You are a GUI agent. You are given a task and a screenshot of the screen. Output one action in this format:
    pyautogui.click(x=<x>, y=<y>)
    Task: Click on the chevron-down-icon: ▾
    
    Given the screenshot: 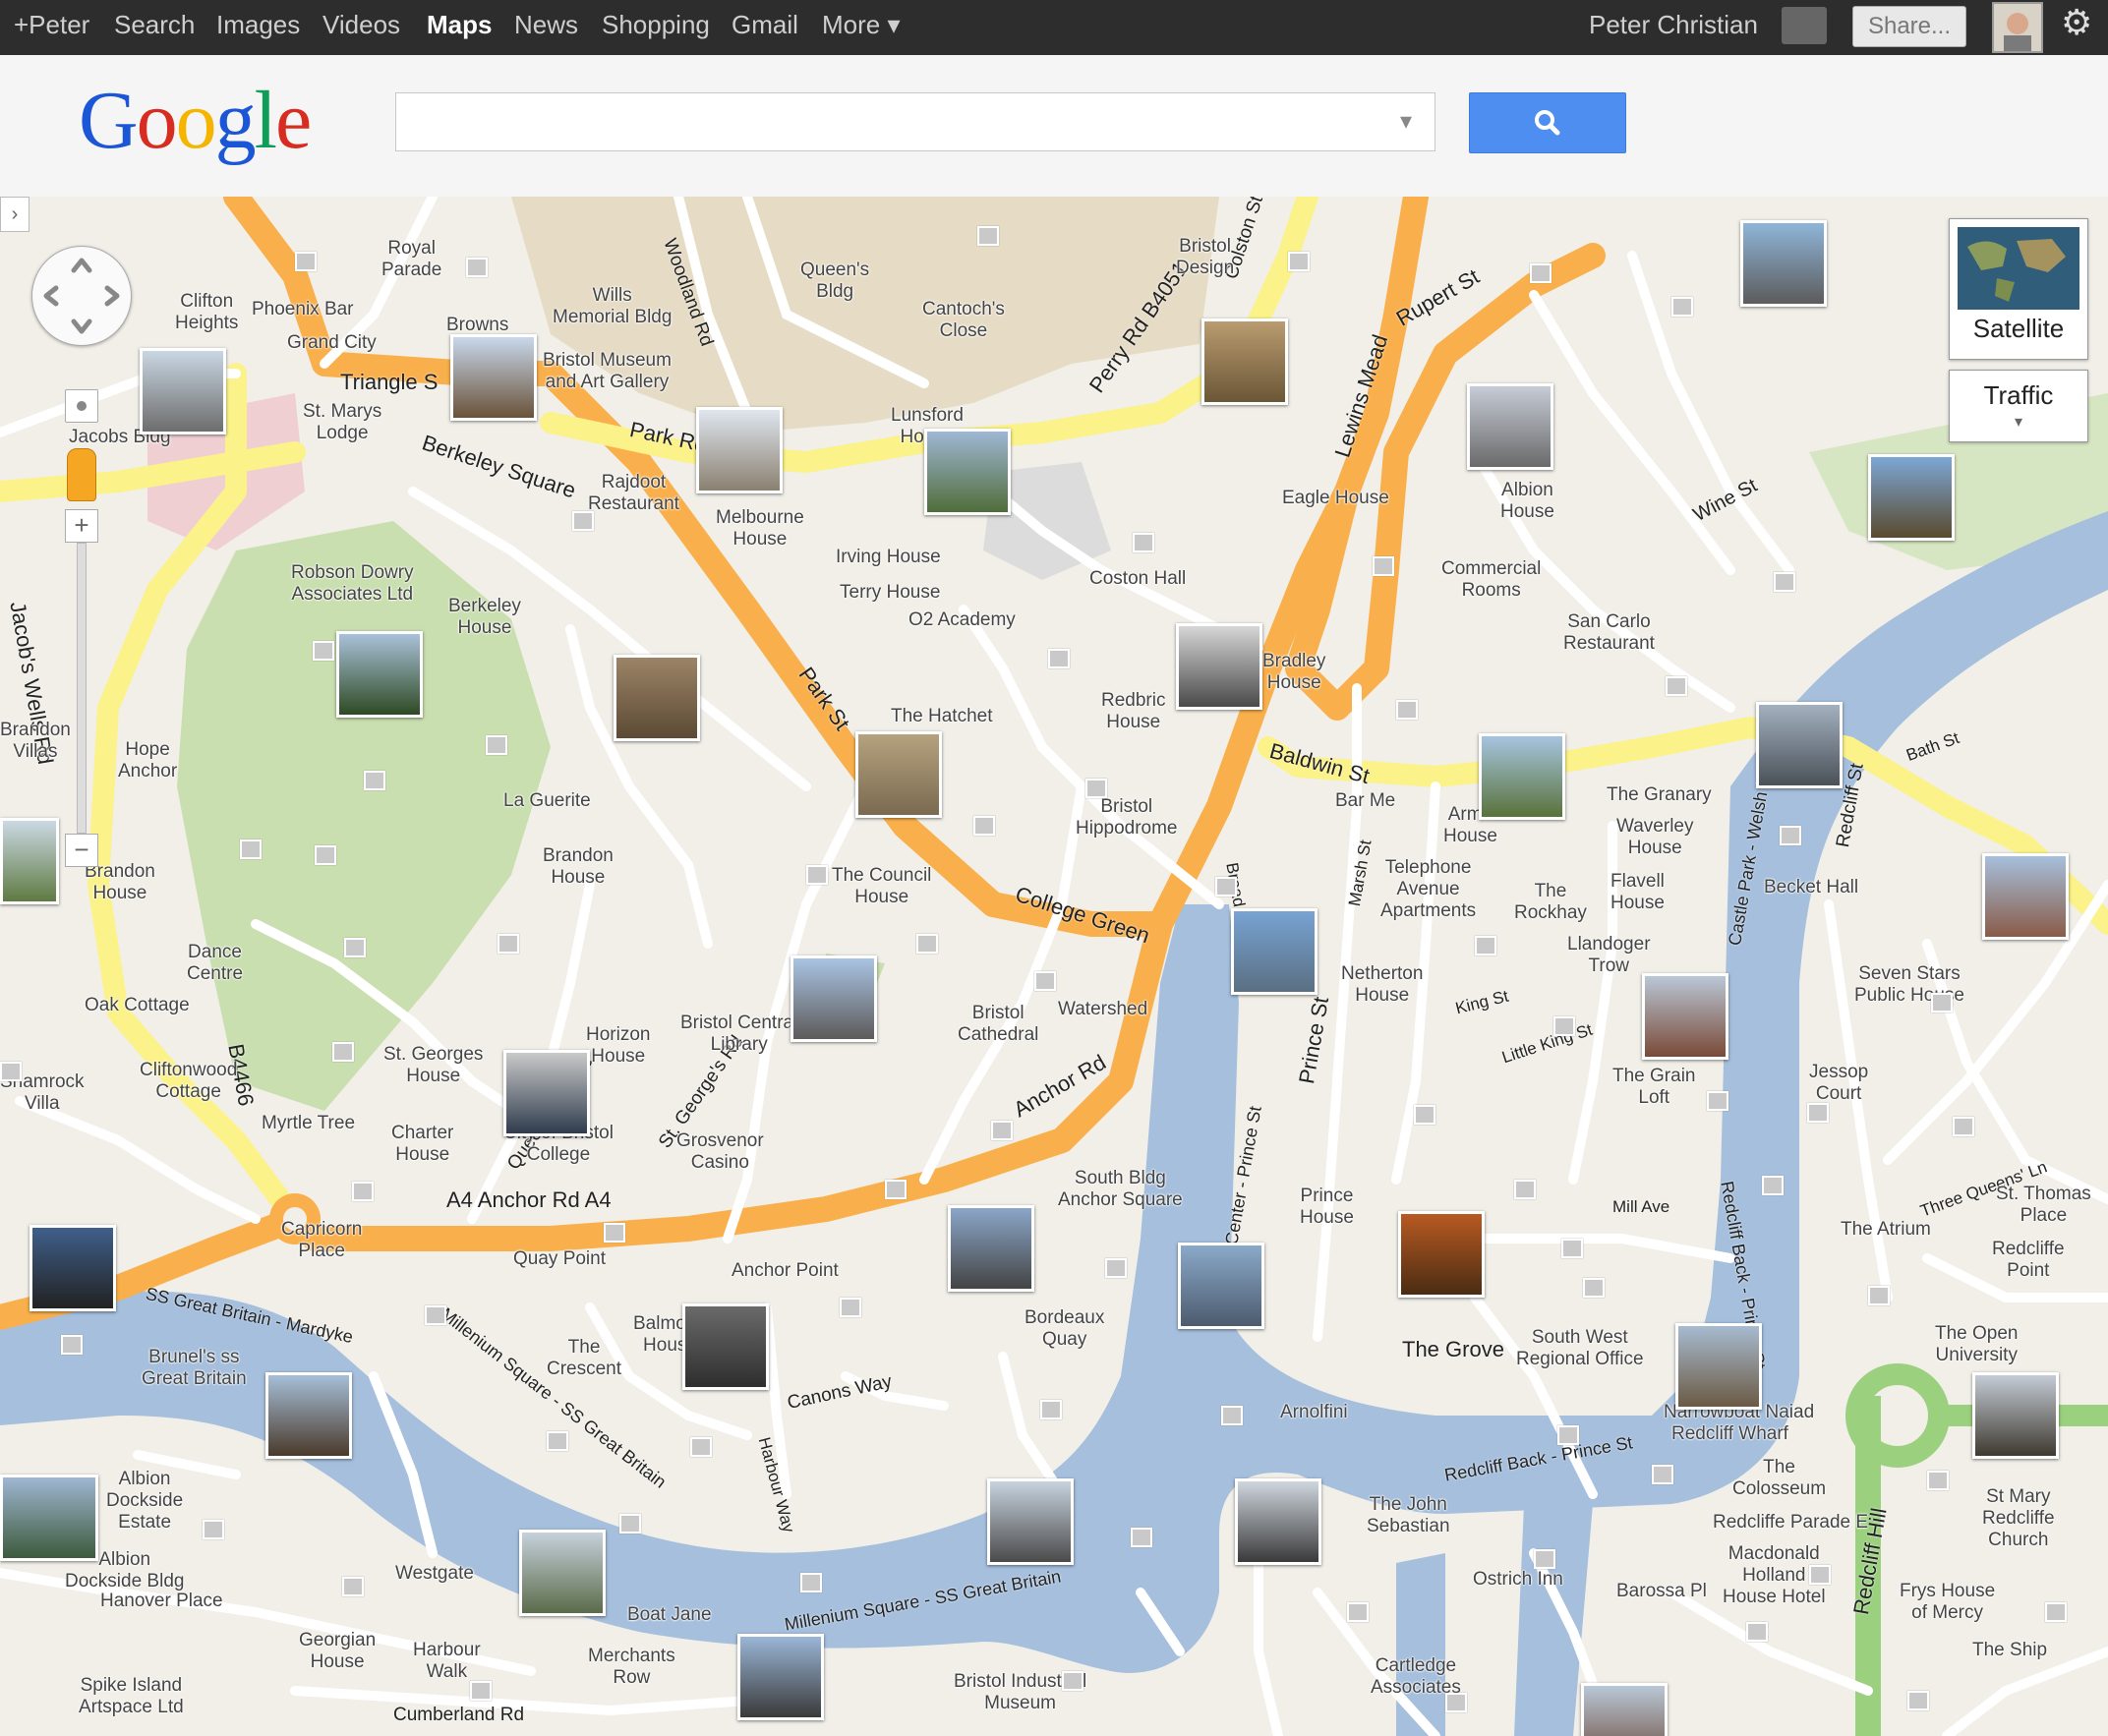 What is the action you would take?
    pyautogui.click(x=1406, y=122)
    